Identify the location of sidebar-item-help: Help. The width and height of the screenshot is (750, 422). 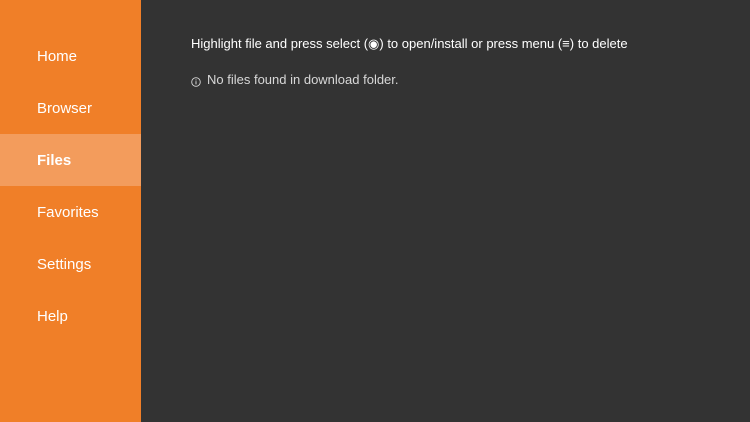
(70, 316).